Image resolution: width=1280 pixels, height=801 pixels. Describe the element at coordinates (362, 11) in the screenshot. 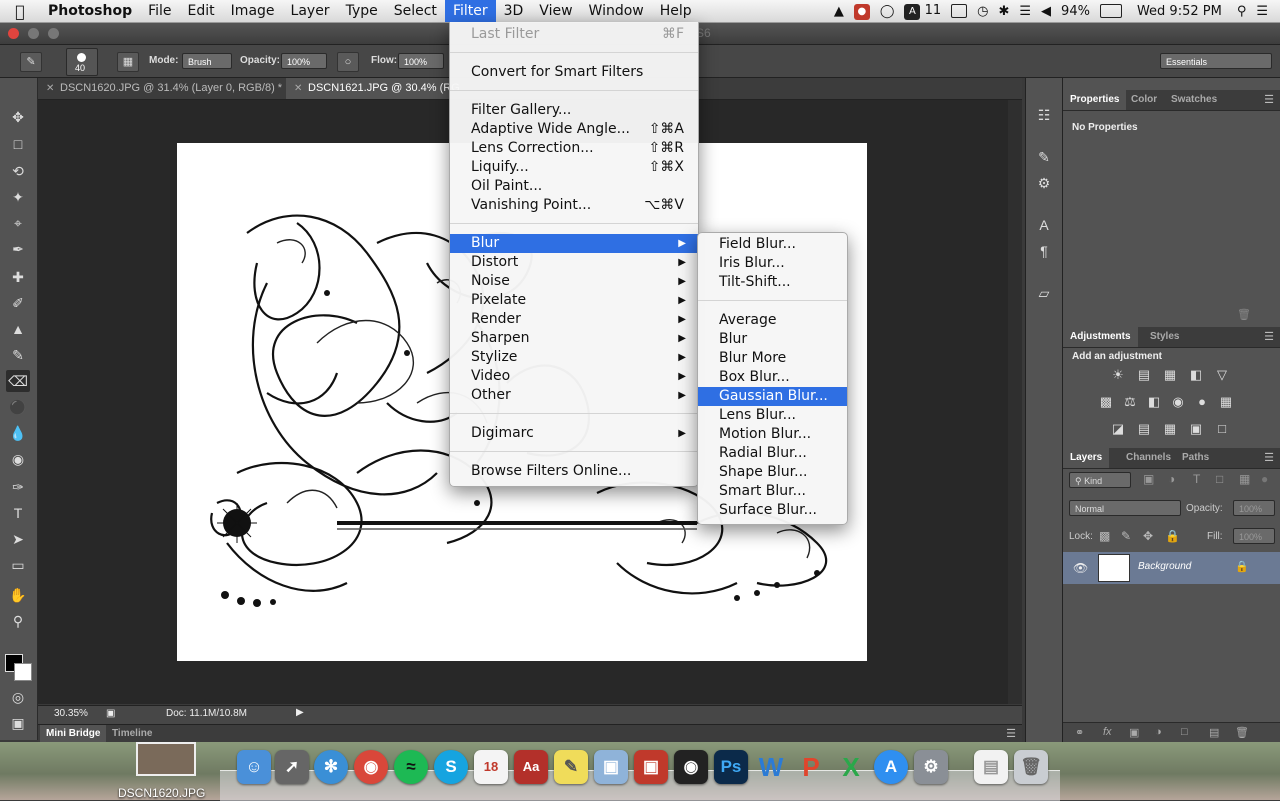

I see `menu-type: Type` at that location.